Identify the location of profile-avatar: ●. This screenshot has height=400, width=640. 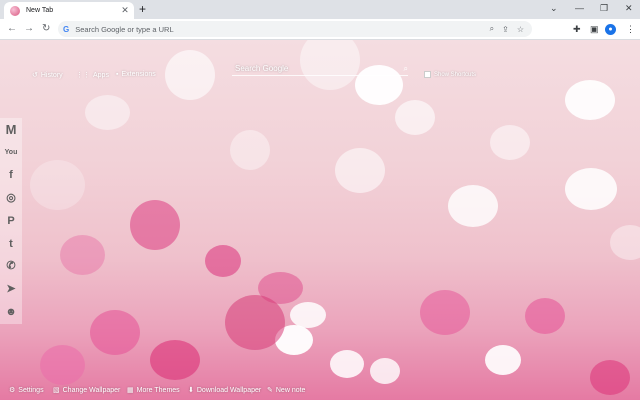
(610, 29).